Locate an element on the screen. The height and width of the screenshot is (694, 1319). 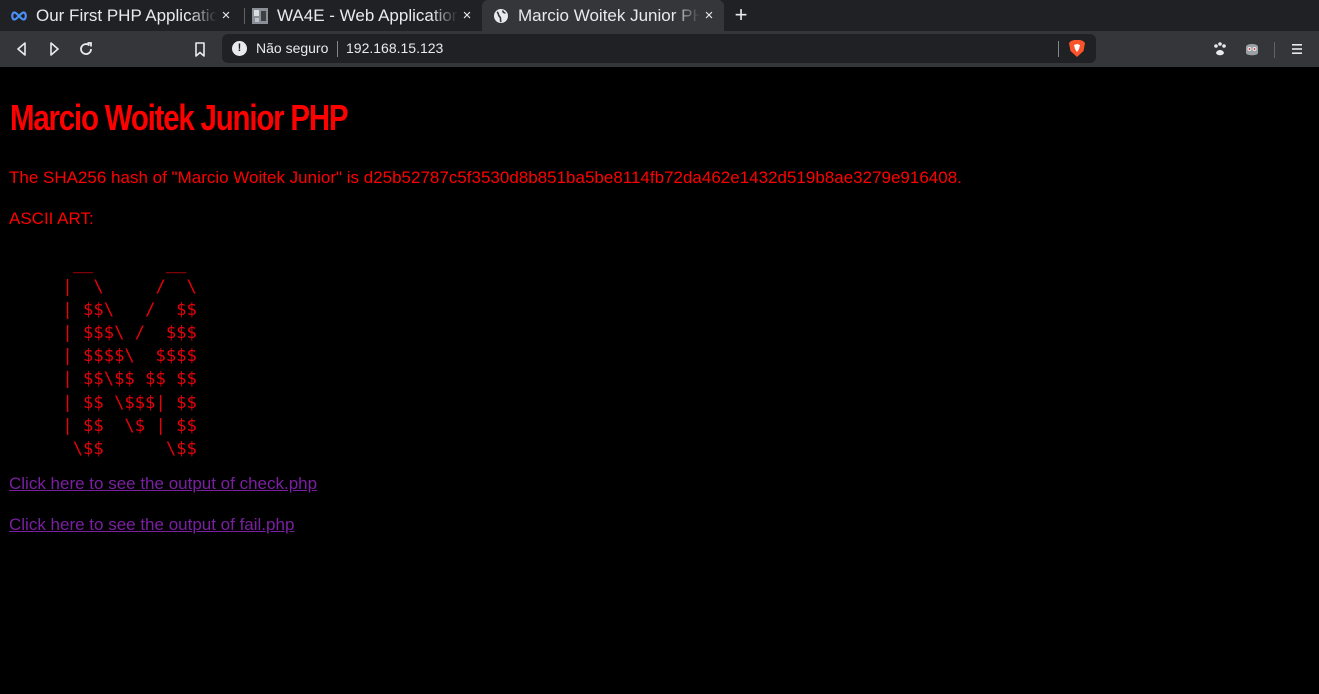
forward-icon is located at coordinates (54, 49).